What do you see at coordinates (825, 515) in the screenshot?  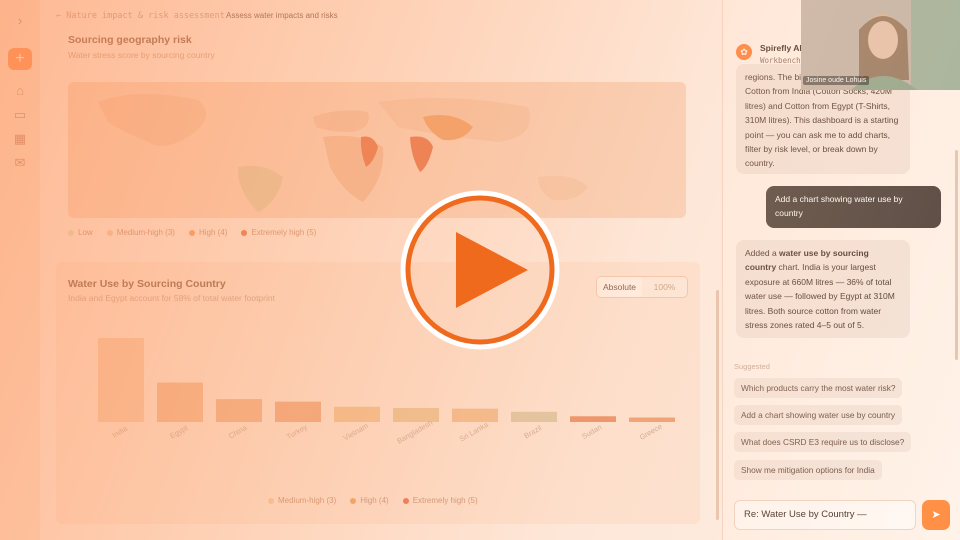 I see `chat-input: Re: Water Use by Country —` at bounding box center [825, 515].